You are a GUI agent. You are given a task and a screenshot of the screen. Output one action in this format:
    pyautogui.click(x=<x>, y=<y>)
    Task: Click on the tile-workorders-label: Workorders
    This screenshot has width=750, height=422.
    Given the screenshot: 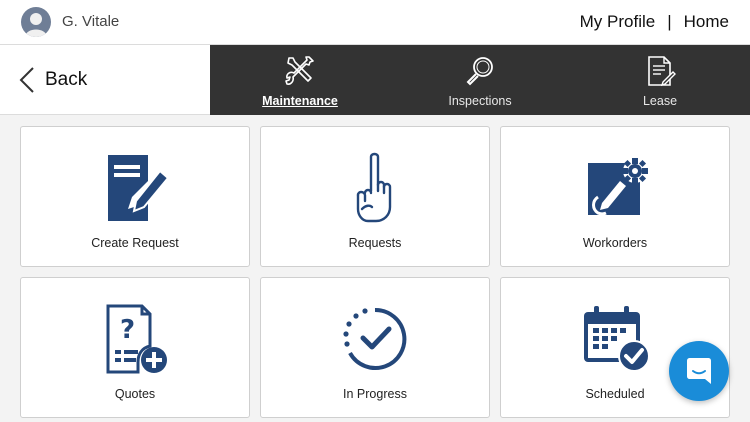 What is the action you would take?
    pyautogui.click(x=615, y=243)
    